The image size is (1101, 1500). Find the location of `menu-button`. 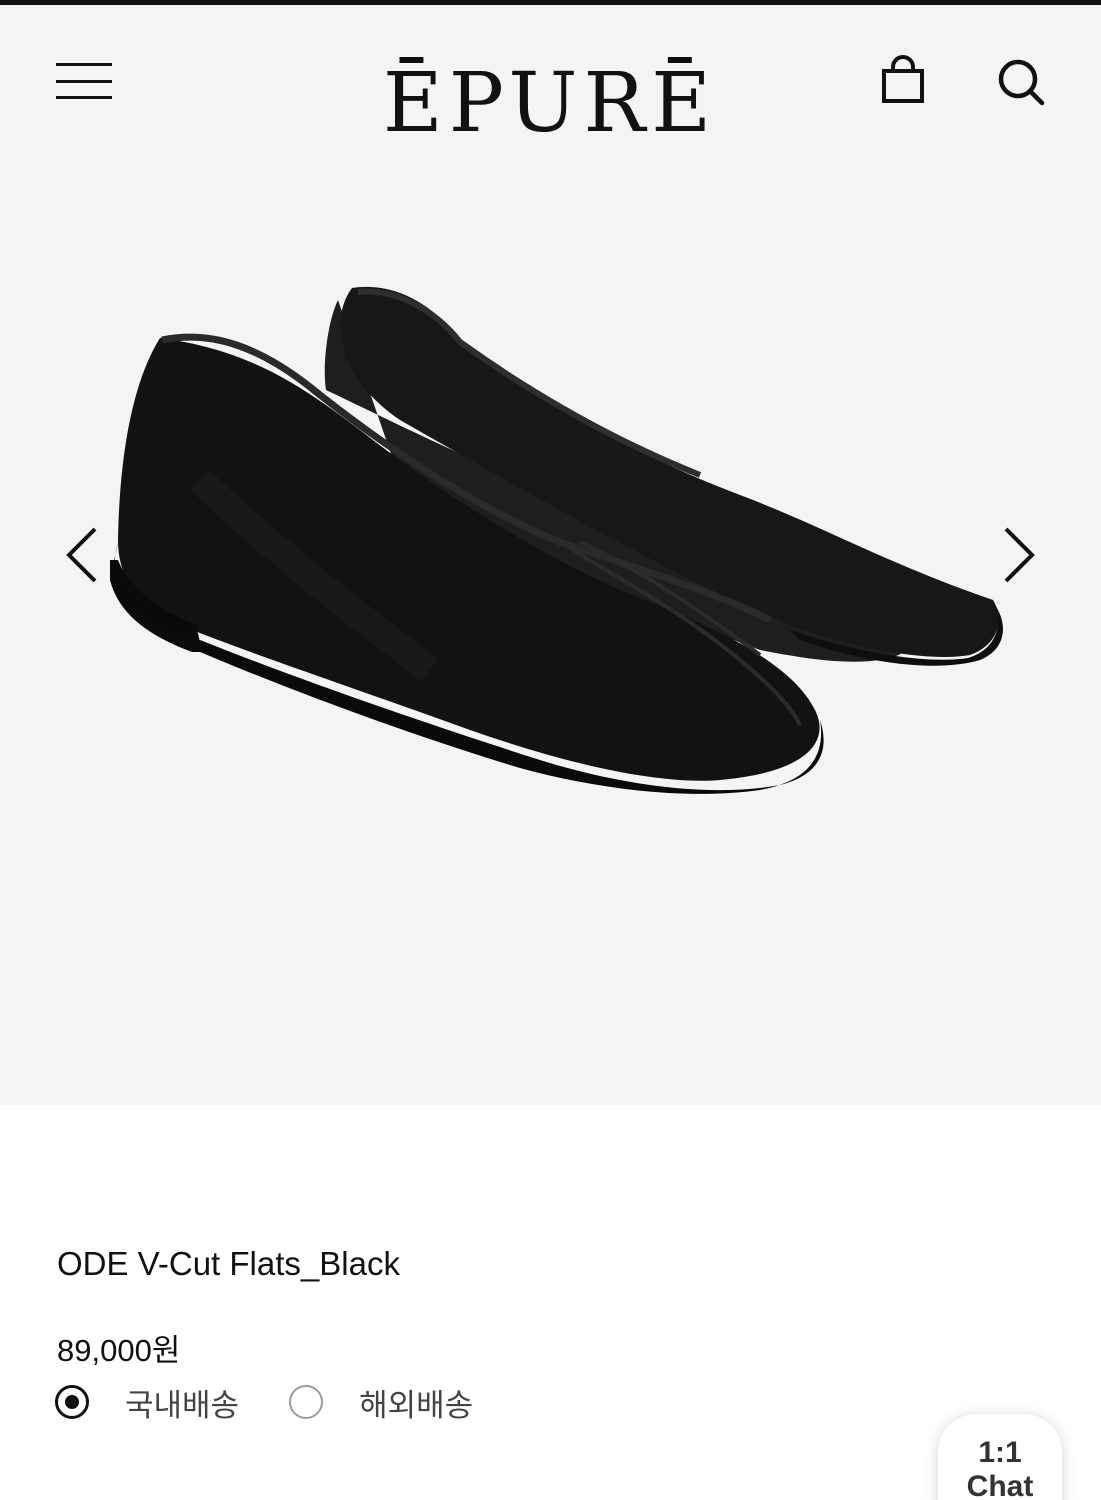

menu-button is located at coordinates (84, 80).